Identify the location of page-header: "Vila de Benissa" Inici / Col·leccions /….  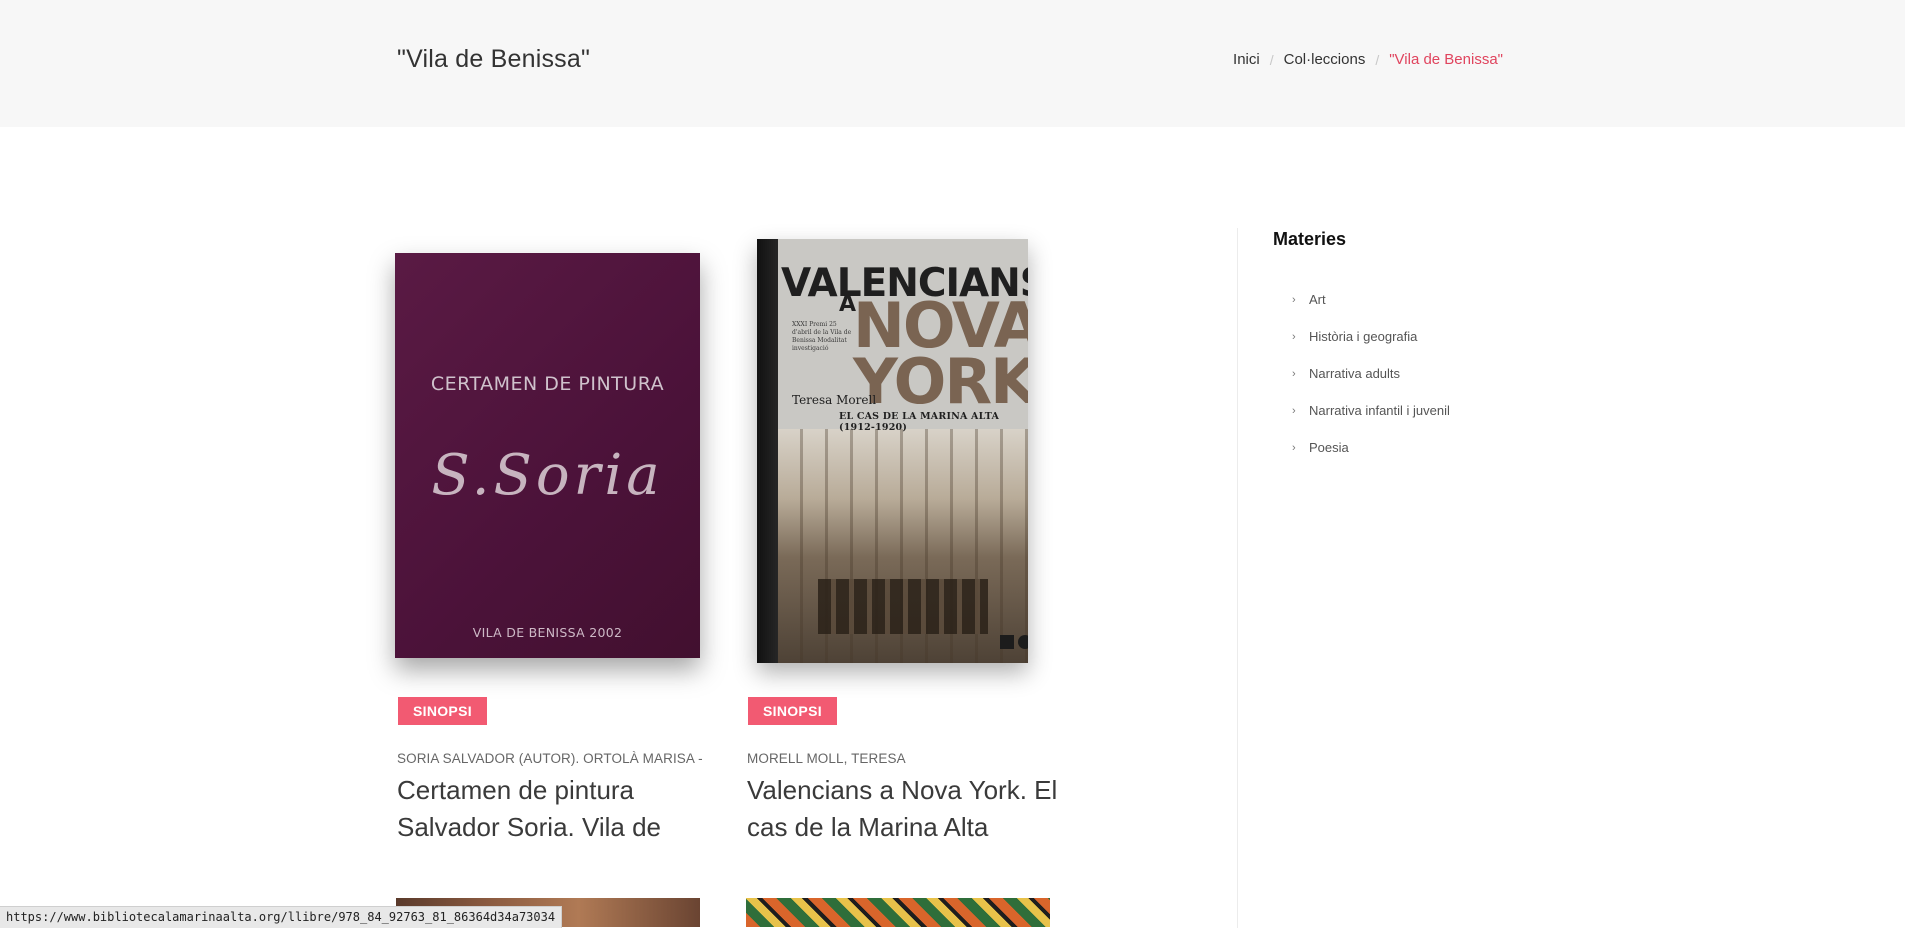
(952, 63).